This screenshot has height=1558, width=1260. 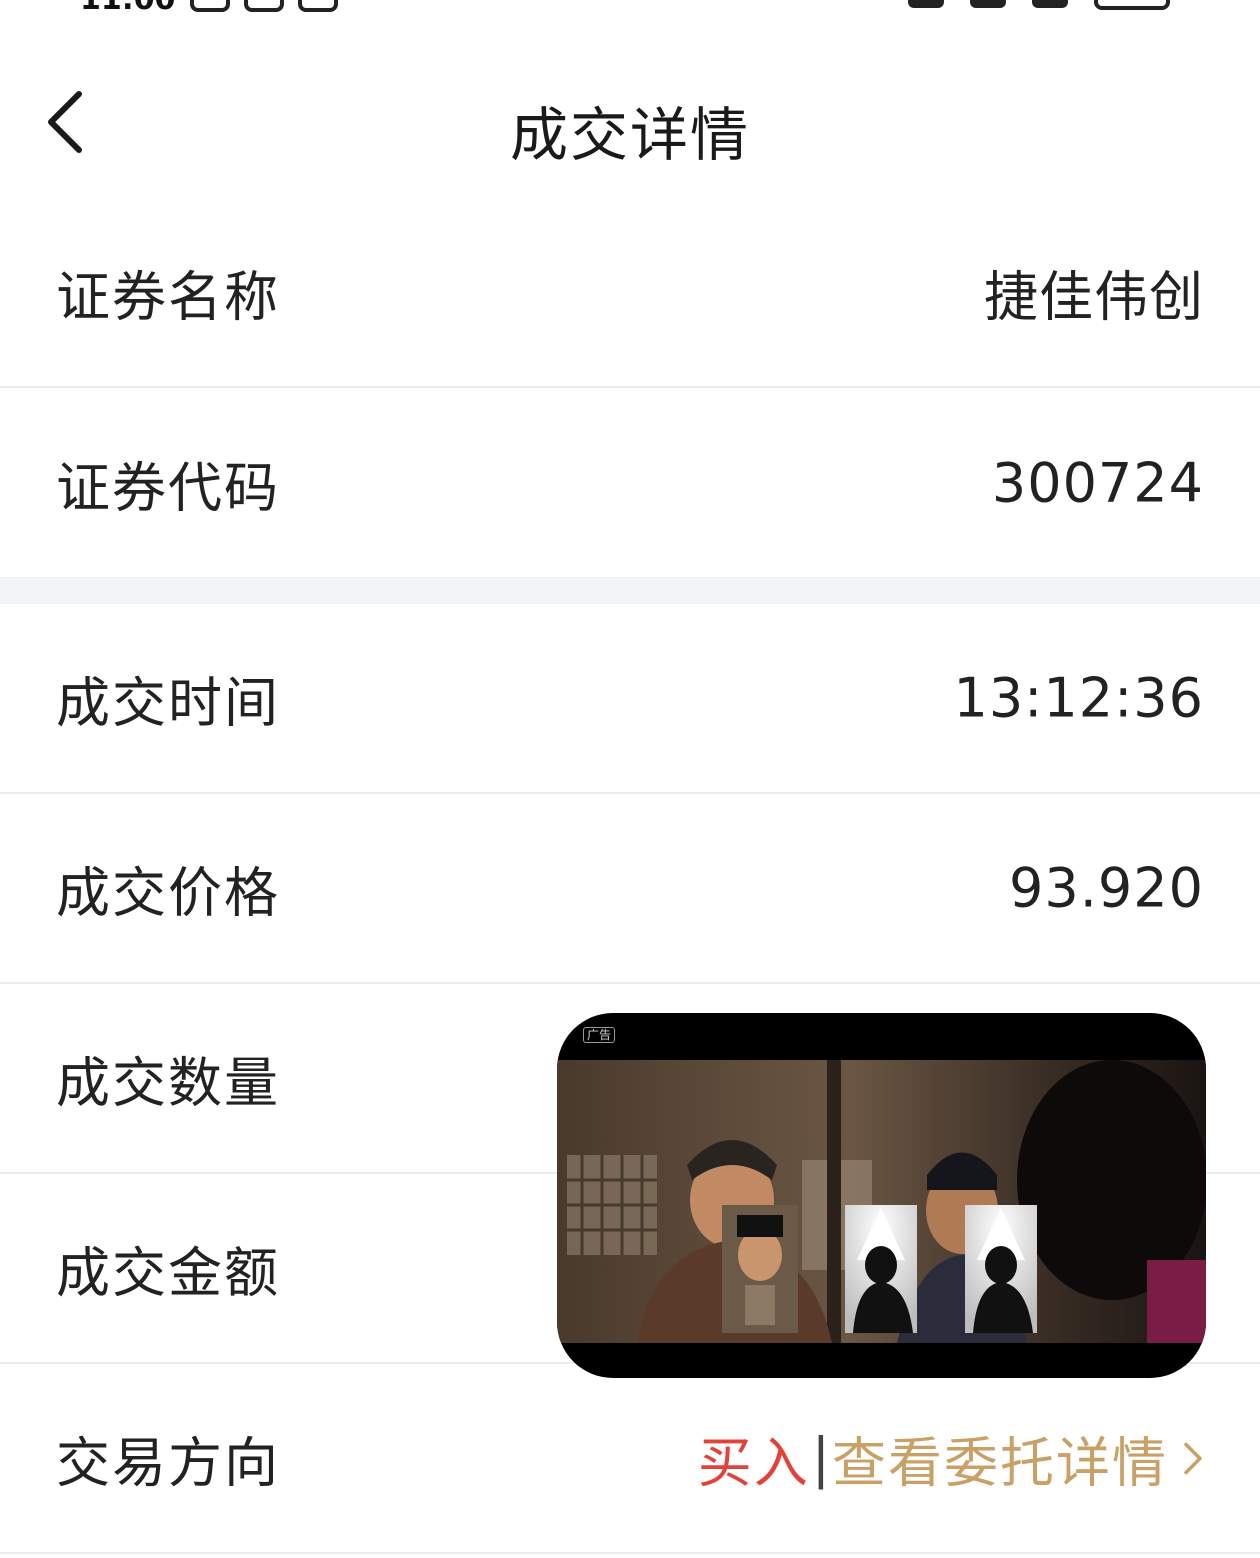 What do you see at coordinates (630, 7) in the screenshot?
I see `status-bar: 11:00` at bounding box center [630, 7].